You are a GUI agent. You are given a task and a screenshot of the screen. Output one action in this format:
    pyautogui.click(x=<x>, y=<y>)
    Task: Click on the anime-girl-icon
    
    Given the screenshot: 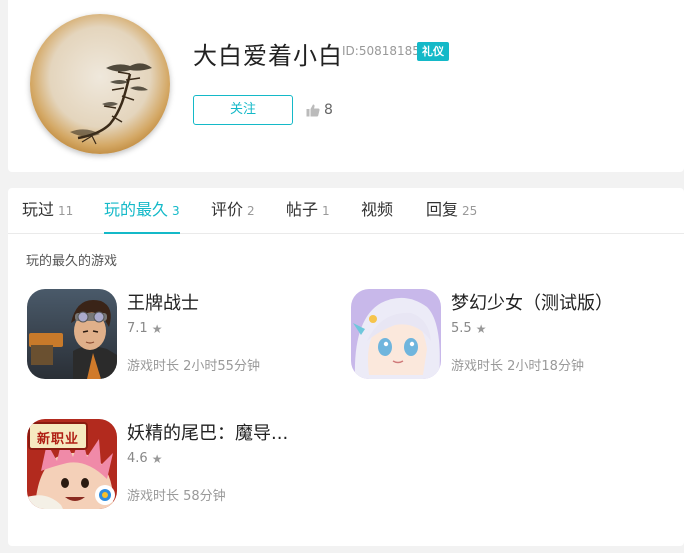 What is the action you would take?
    pyautogui.click(x=396, y=334)
    